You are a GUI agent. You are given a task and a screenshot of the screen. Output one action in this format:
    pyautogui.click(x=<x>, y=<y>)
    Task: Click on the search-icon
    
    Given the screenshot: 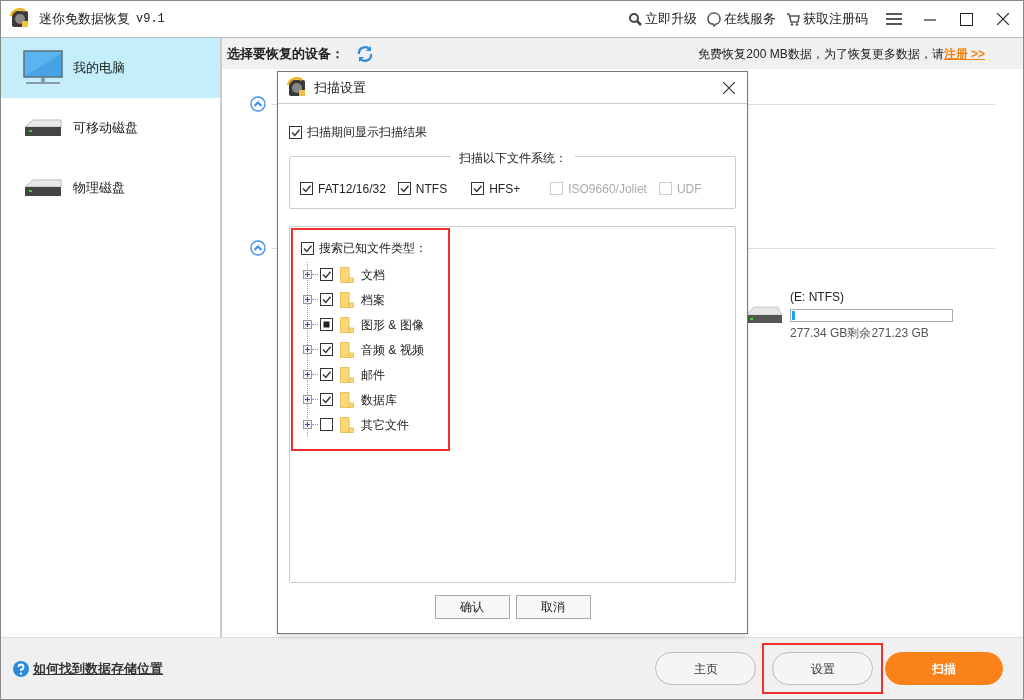 What is the action you would take?
    pyautogui.click(x=635, y=19)
    